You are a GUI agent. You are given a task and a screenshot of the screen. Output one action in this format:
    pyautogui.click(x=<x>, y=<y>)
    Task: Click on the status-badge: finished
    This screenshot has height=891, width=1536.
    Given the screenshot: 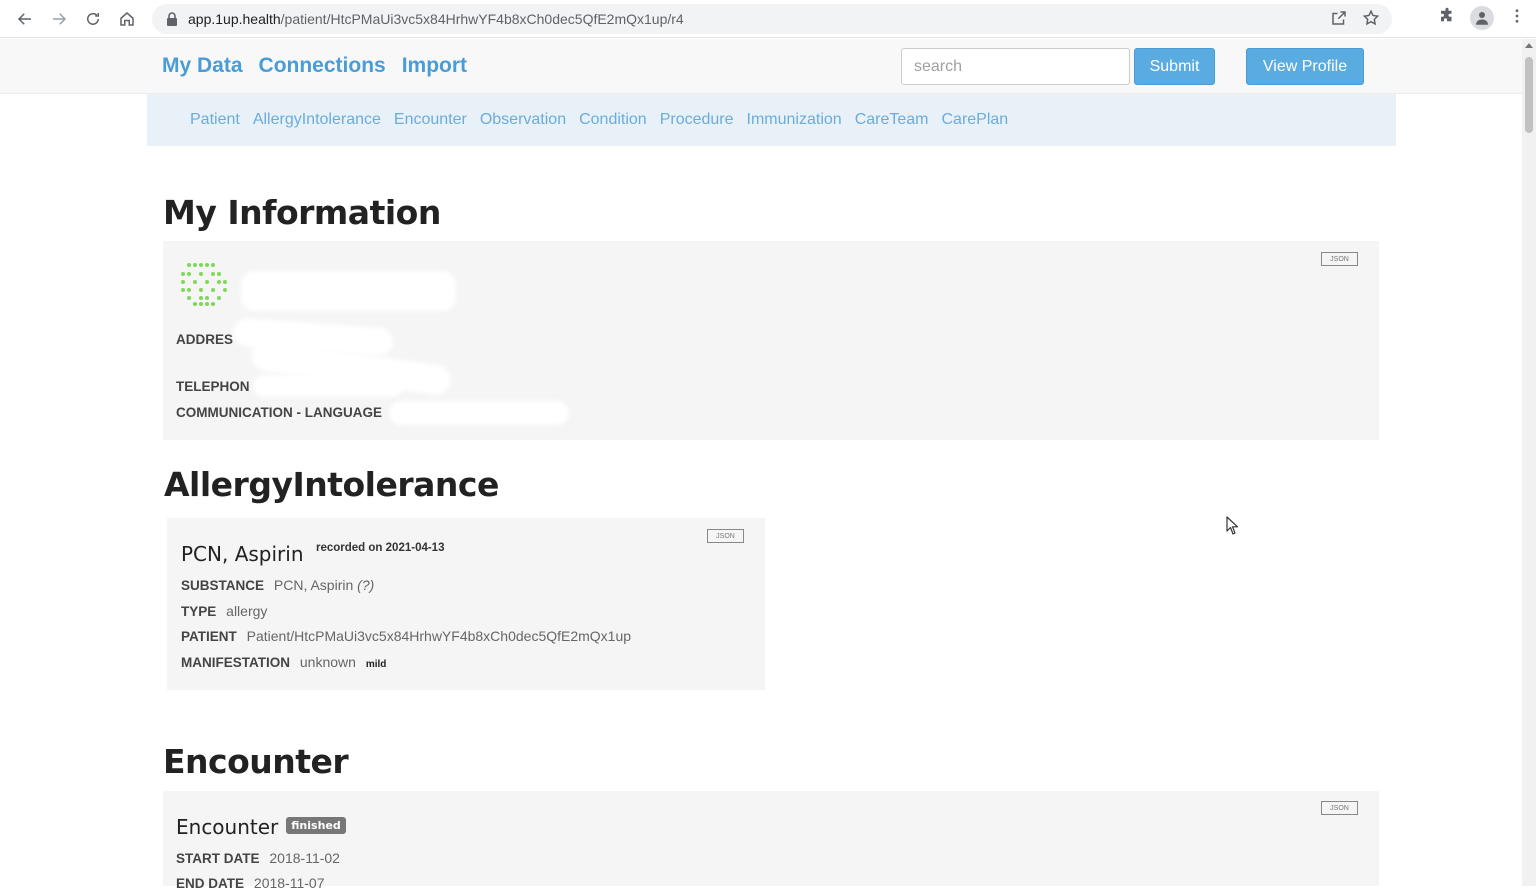 What is the action you would take?
    pyautogui.click(x=316, y=825)
    